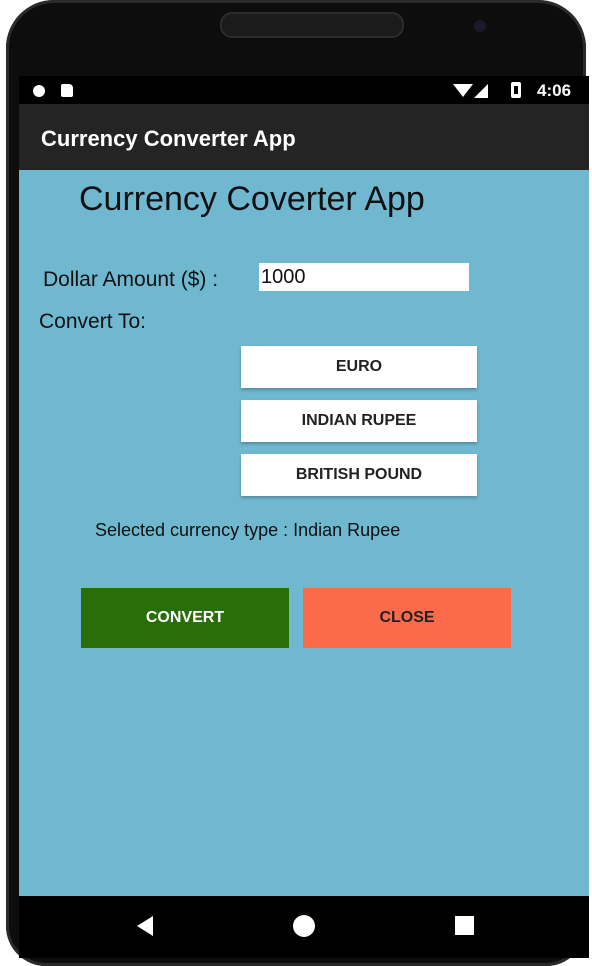 Image resolution: width=592 pixels, height=966 pixels. I want to click on wifi-icon, so click(463, 90).